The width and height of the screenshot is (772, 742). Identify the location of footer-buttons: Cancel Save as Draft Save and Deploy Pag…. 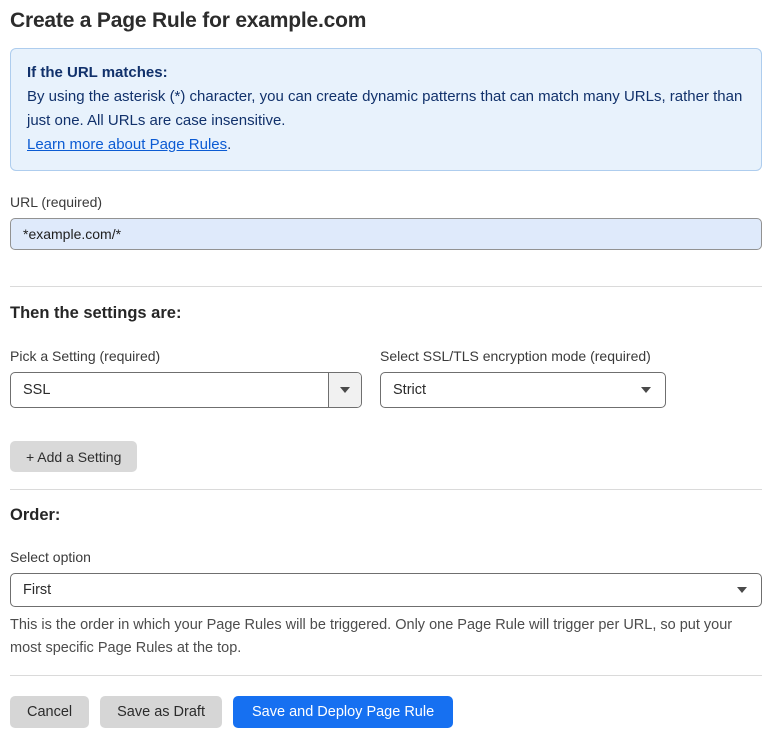
(386, 719).